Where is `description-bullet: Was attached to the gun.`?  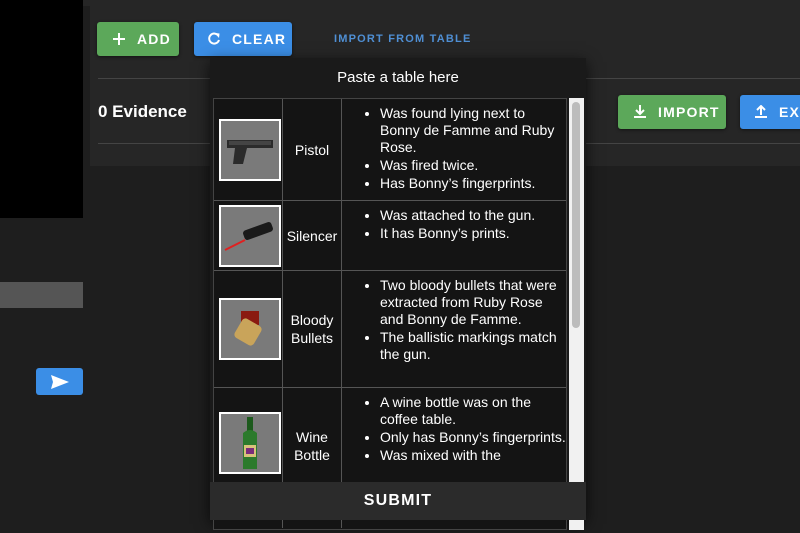 description-bullet: Was attached to the gun. is located at coordinates (473, 215).